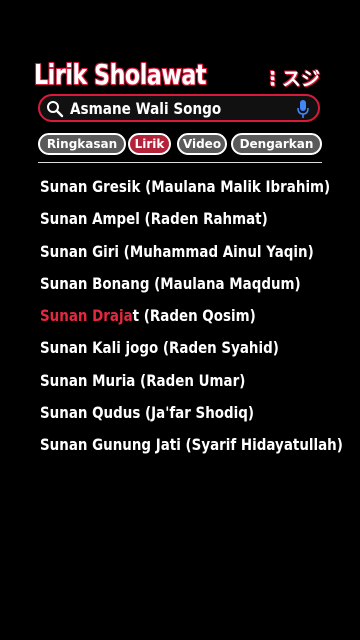  What do you see at coordinates (159, 348) in the screenshot?
I see `lyric-line: Sunan Kali jogo (Raden Syahid)` at bounding box center [159, 348].